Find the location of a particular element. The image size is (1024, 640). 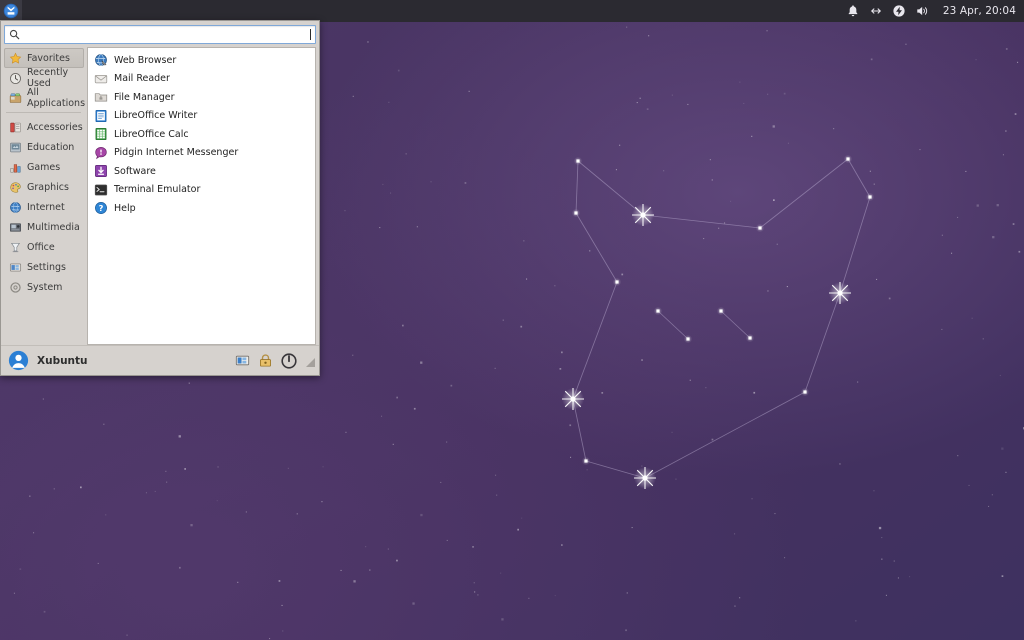

panel-clock: 23 Apr, 20:04 is located at coordinates (979, 11).